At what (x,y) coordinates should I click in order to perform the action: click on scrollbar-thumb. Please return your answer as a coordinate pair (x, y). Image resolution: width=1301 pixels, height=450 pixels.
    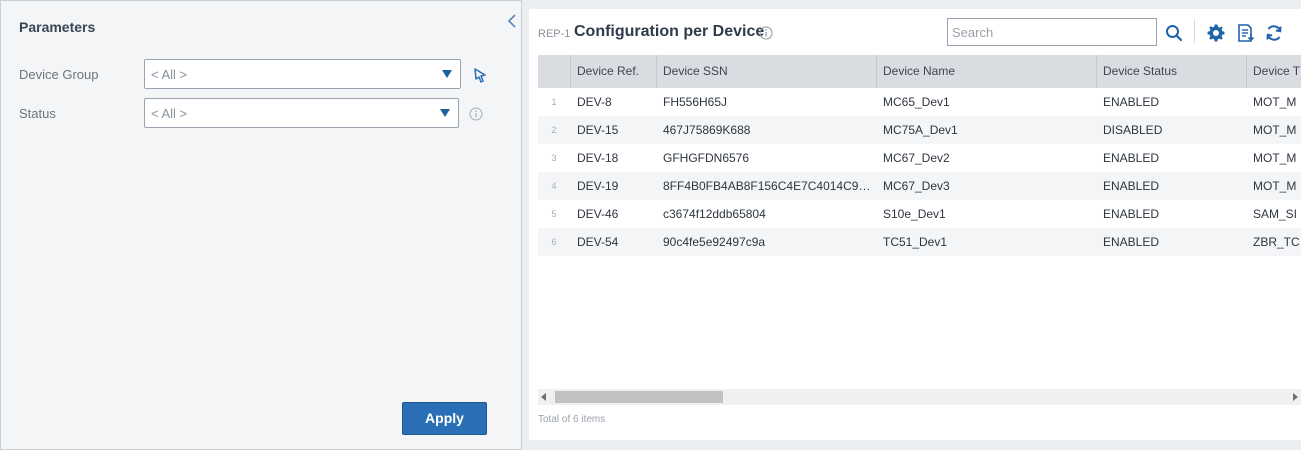
    Looking at the image, I should click on (639, 397).